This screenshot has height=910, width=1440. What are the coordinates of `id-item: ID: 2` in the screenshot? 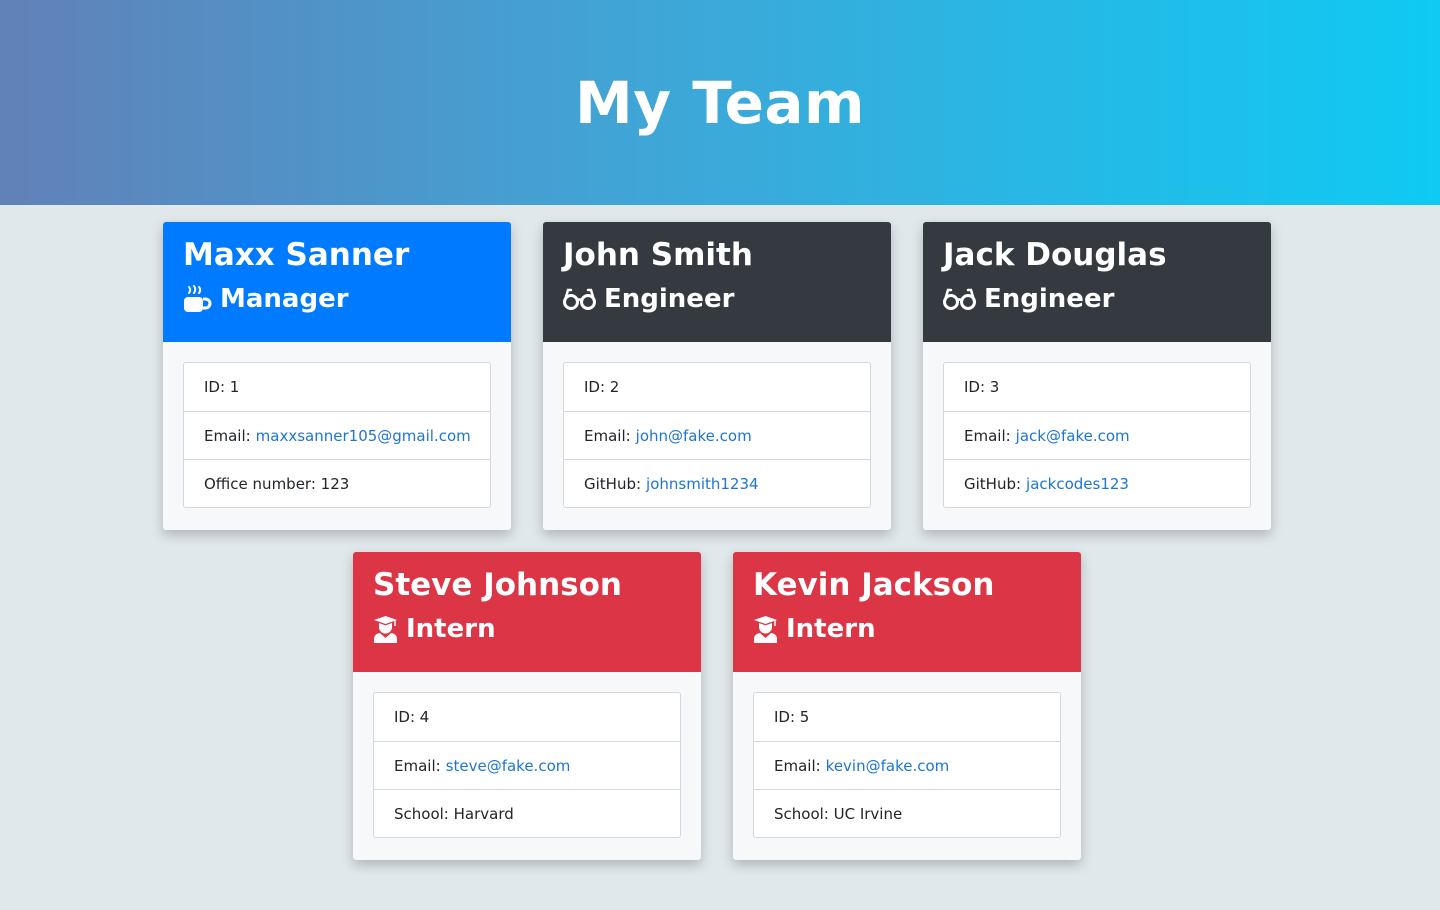 It's located at (717, 387).